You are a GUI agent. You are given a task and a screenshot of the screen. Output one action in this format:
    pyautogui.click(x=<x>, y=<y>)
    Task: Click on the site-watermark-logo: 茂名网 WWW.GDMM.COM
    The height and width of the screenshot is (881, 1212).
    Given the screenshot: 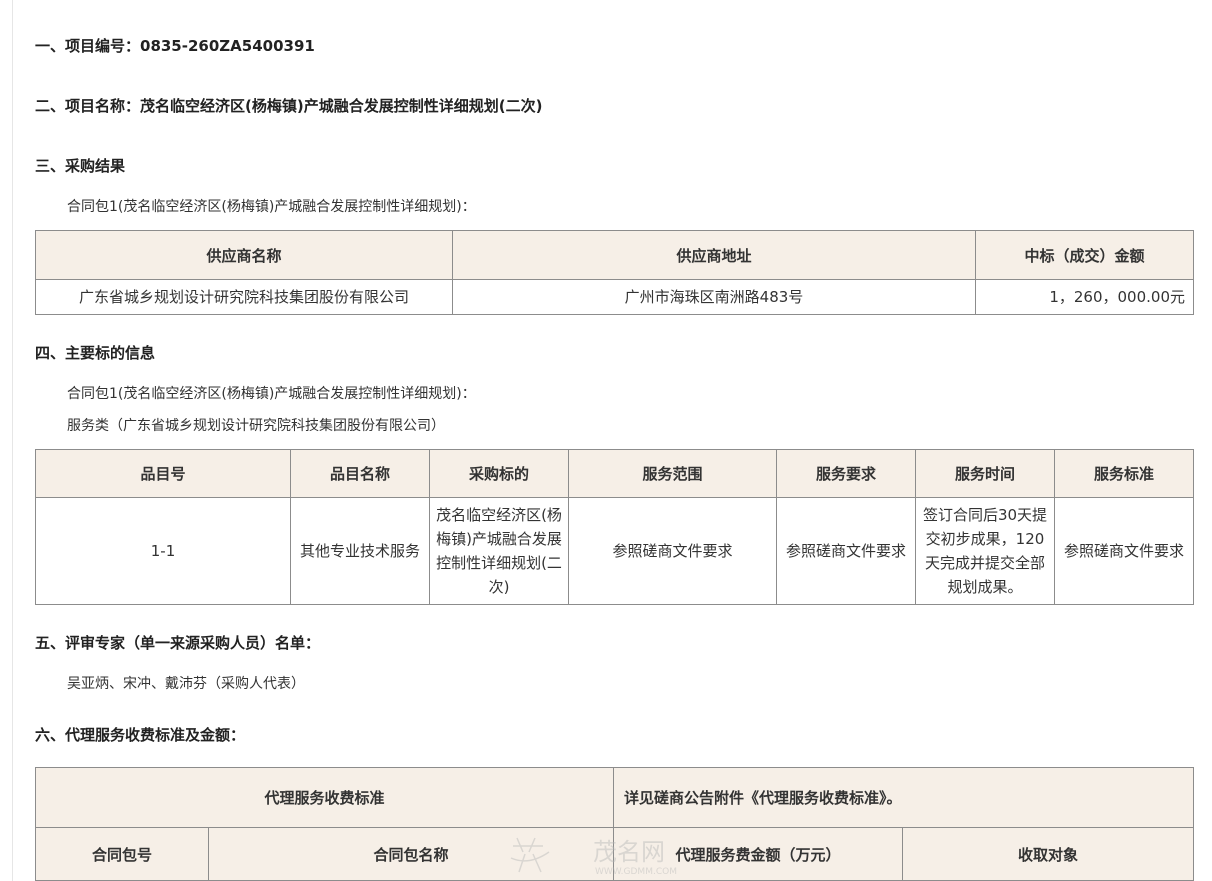 What is the action you would take?
    pyautogui.click(x=593, y=857)
    